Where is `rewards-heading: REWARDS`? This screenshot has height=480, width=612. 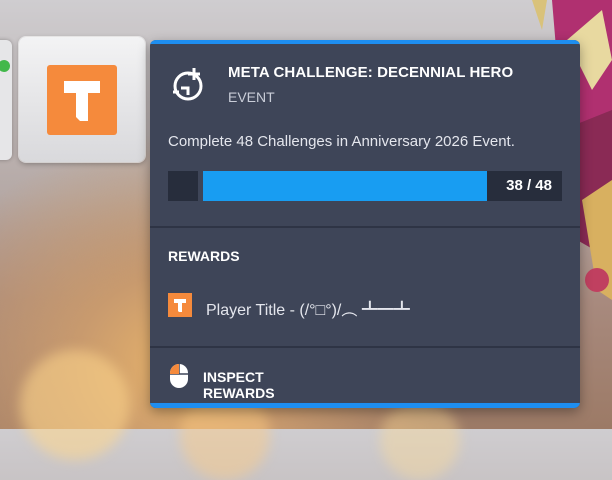 rewards-heading: REWARDS is located at coordinates (204, 256).